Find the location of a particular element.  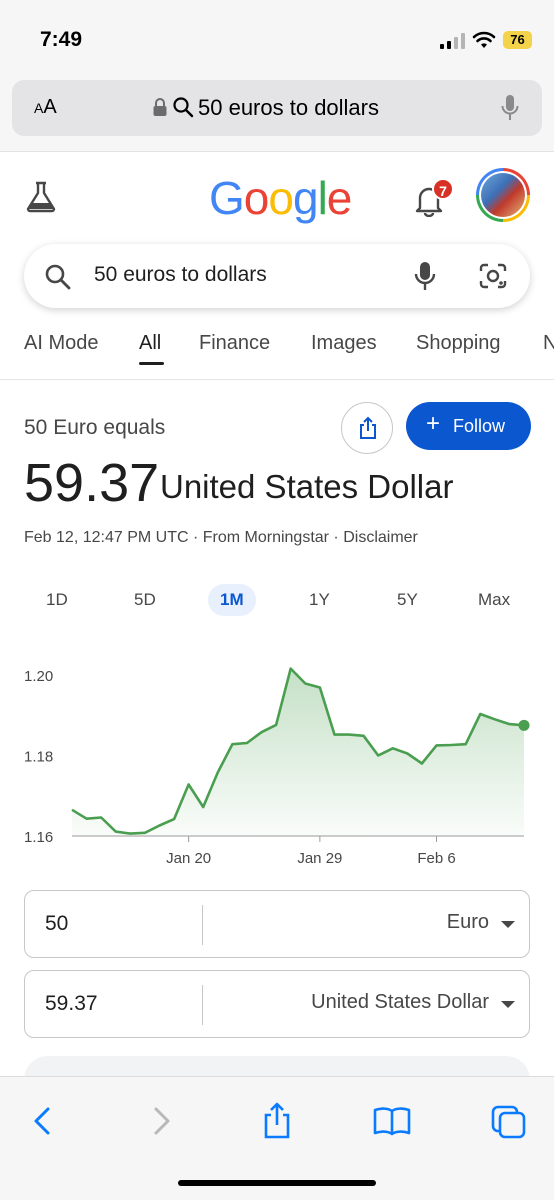

logo-letter: l is located at coordinates (322, 198).